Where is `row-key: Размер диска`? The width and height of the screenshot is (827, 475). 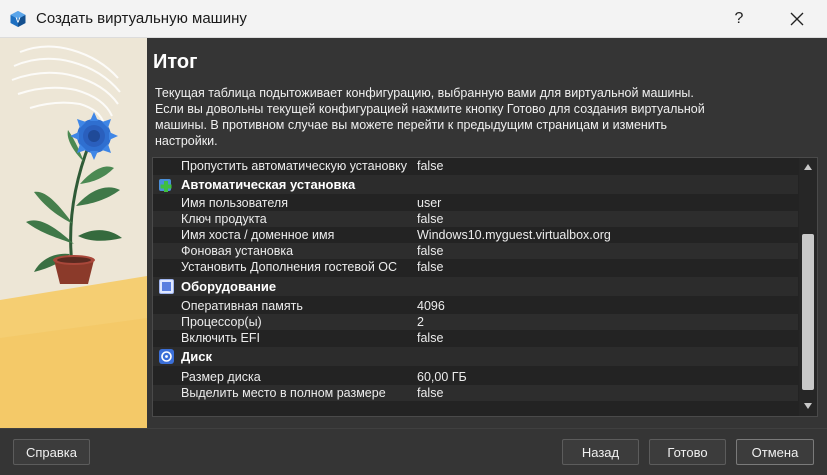 row-key: Размер диска is located at coordinates (221, 377).